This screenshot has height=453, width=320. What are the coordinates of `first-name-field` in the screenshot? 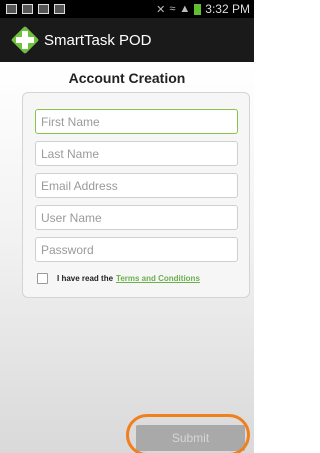 It's located at (136, 121).